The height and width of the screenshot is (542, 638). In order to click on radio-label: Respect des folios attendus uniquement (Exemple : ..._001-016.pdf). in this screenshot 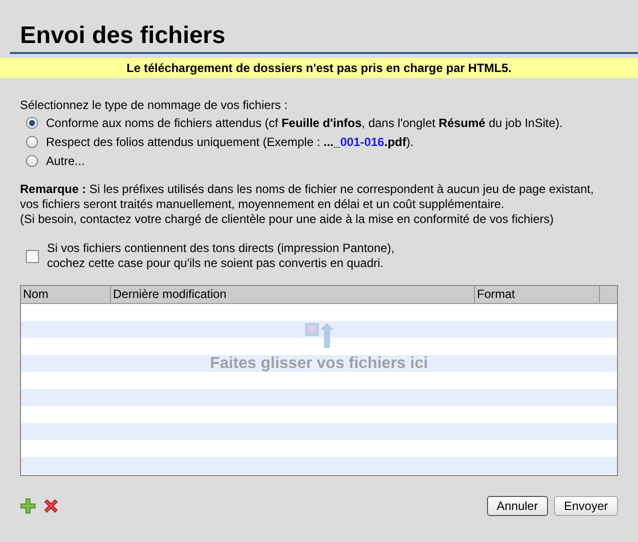, I will do `click(230, 142)`.